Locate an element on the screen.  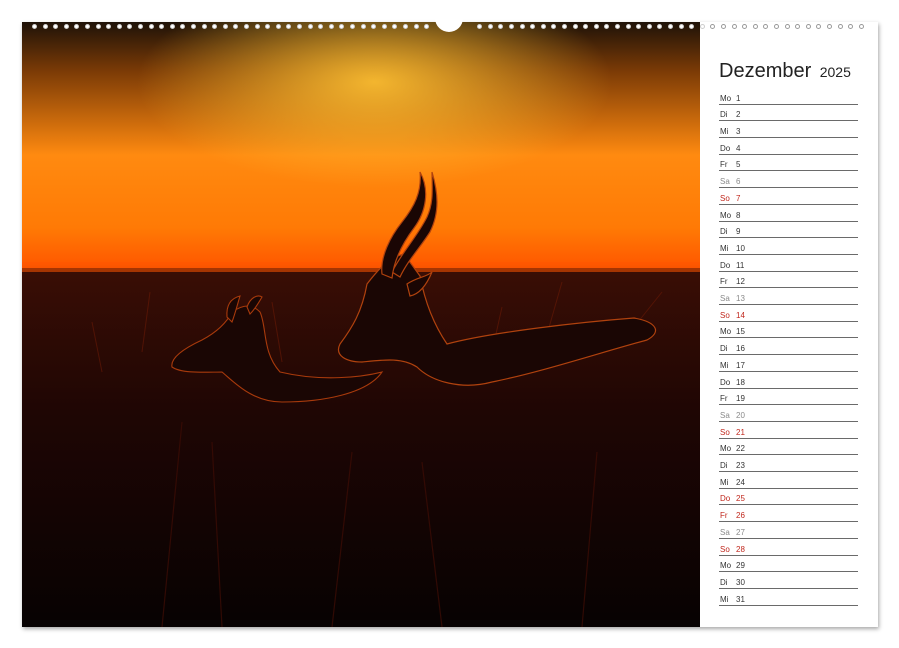
day-number: 3 is located at coordinates (738, 132).